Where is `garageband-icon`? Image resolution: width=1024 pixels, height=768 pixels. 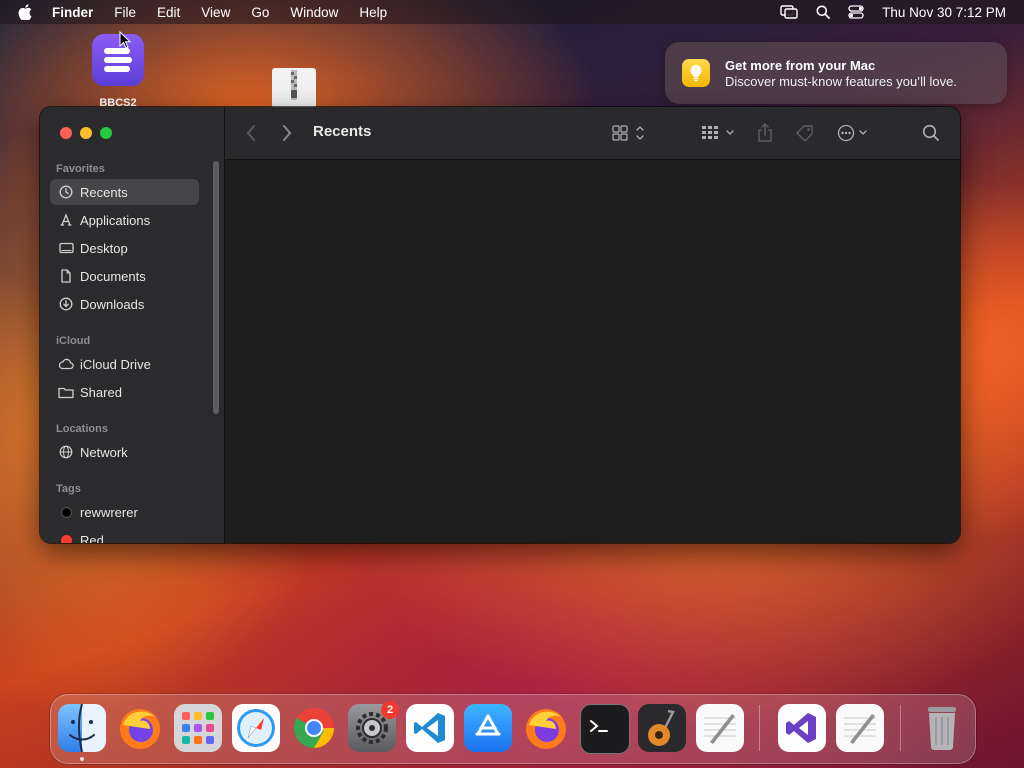 garageband-icon is located at coordinates (662, 728).